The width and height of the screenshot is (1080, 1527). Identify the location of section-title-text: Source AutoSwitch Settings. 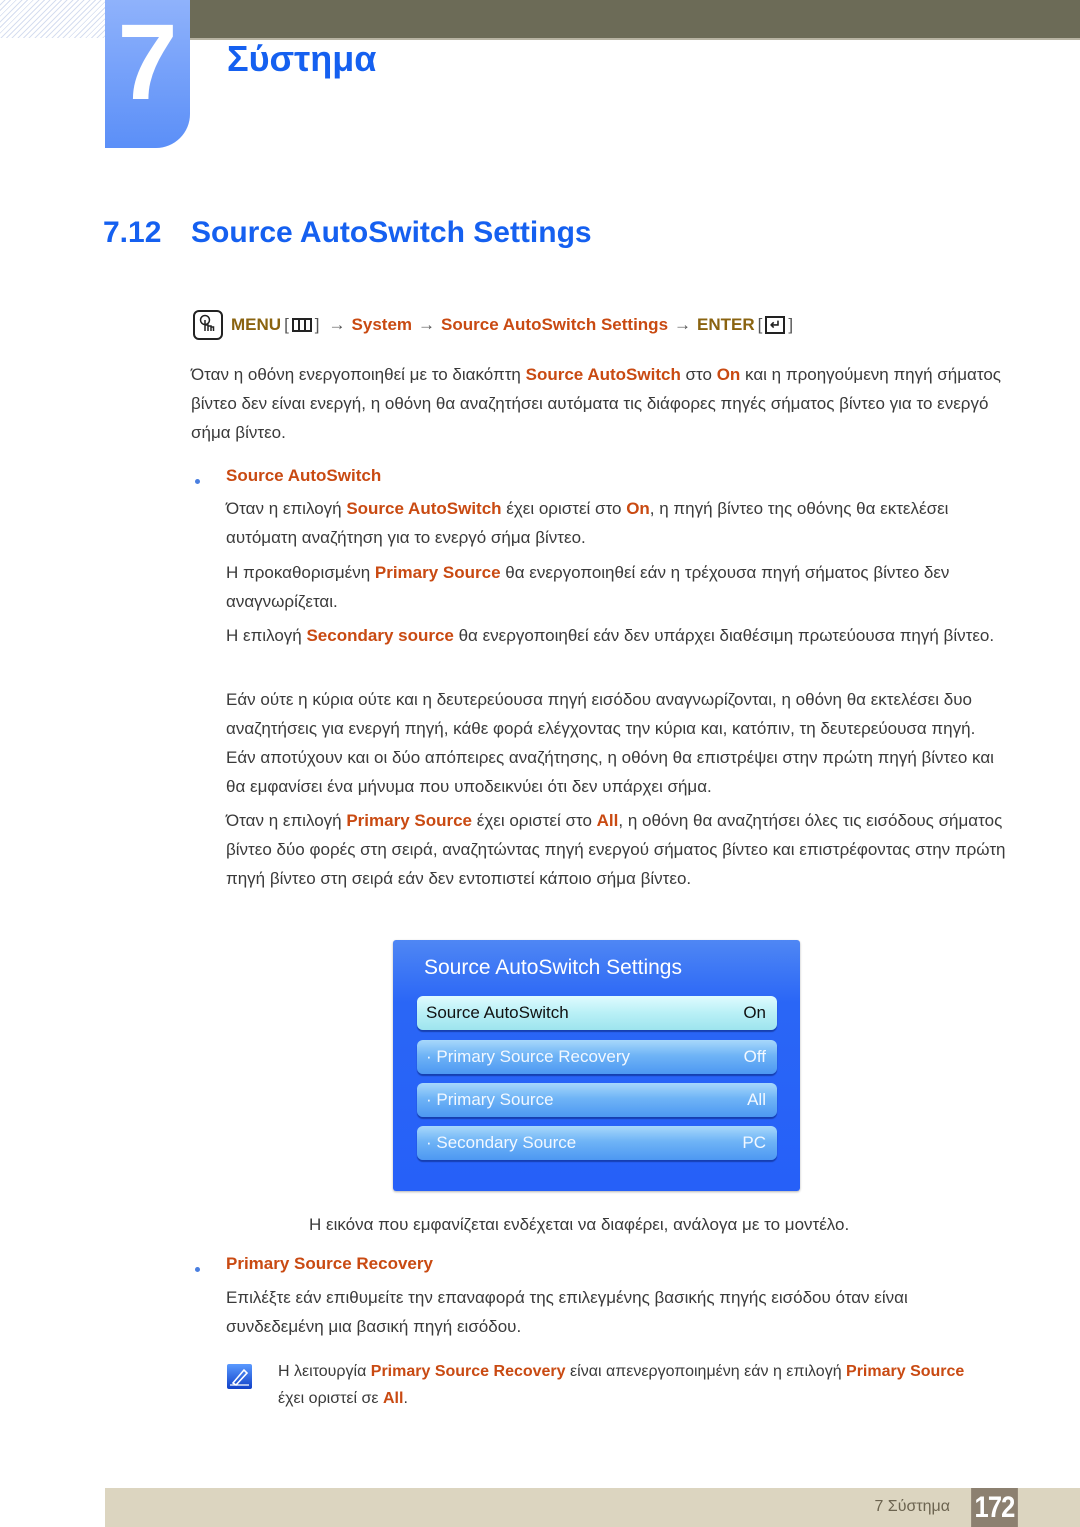
(391, 232).